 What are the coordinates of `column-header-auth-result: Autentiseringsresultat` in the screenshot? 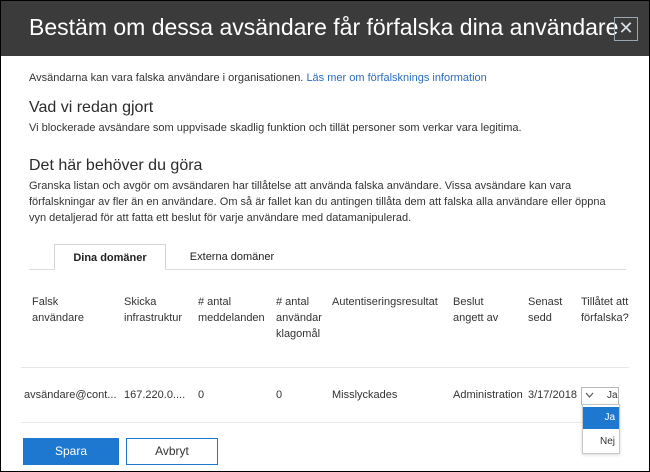 It's located at (391, 302).